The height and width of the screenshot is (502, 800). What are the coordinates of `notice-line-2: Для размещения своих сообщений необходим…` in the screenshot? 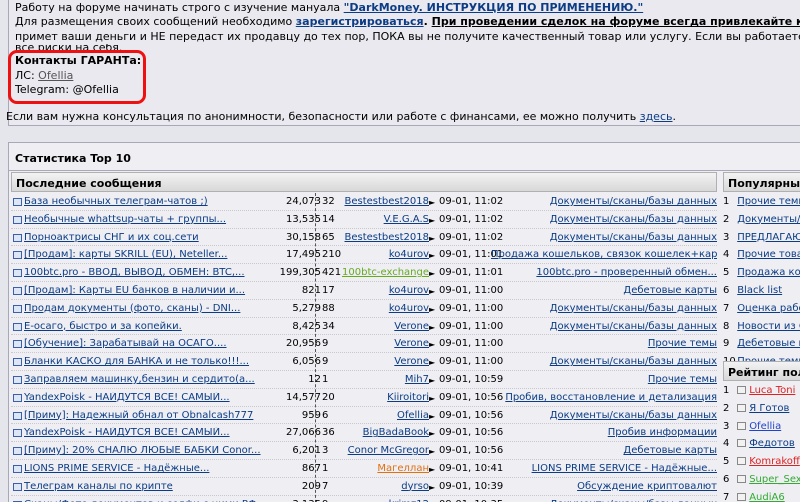 It's located at (407, 22).